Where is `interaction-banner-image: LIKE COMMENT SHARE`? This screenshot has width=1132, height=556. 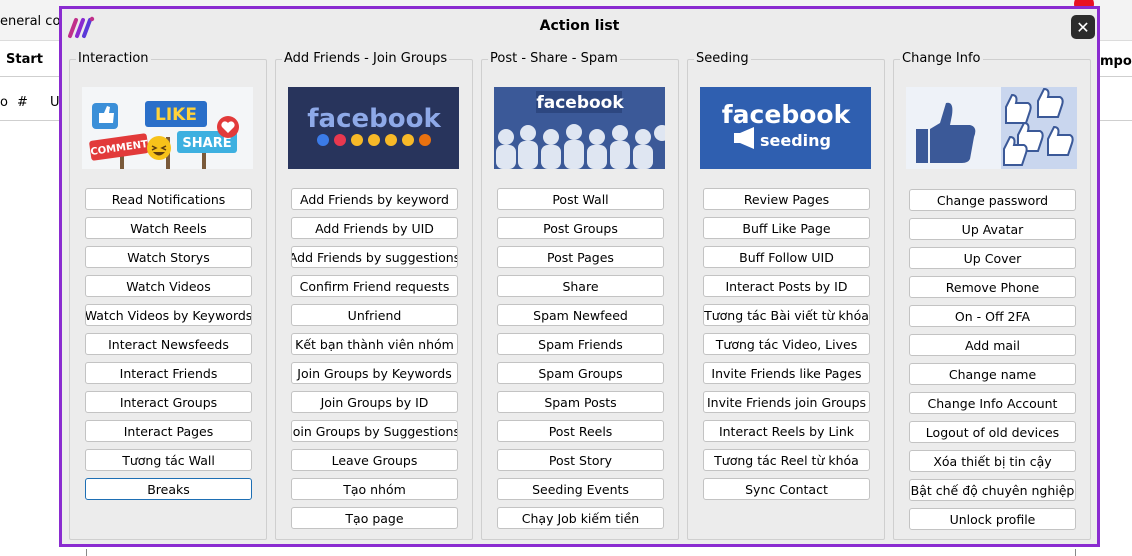 interaction-banner-image: LIKE COMMENT SHARE is located at coordinates (167, 128).